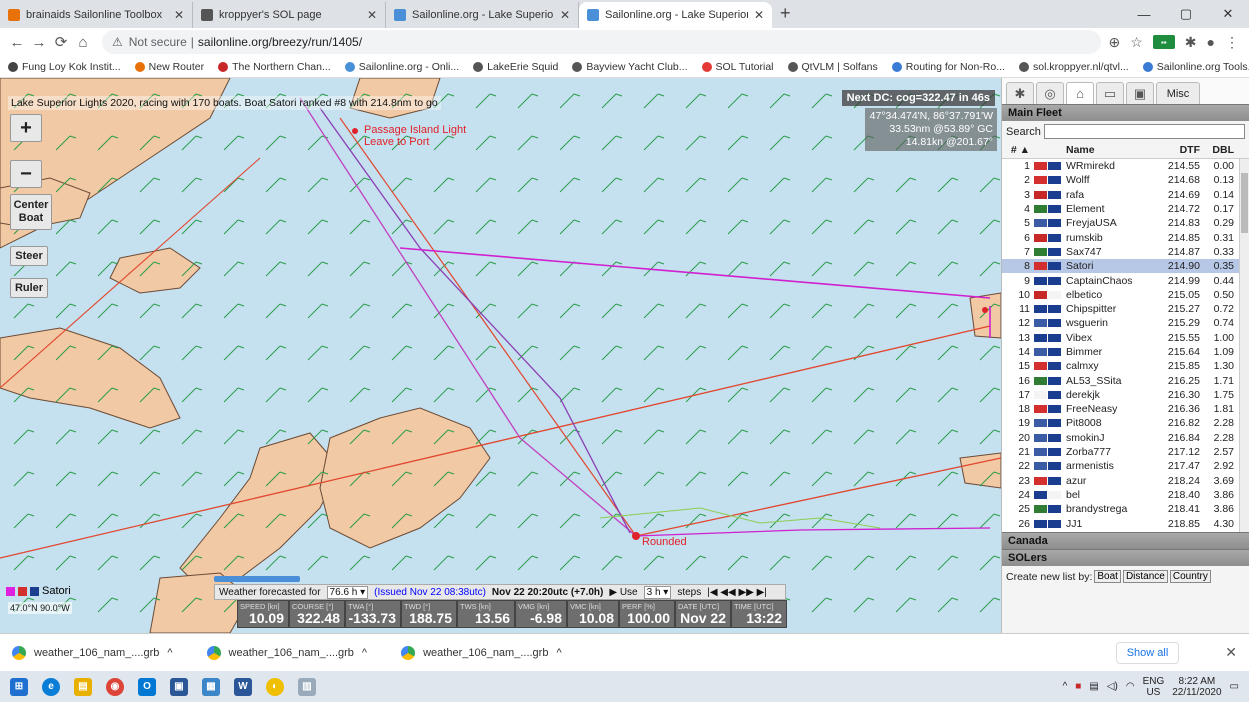 The height and width of the screenshot is (702, 1249). What do you see at coordinates (179, 686) in the screenshot?
I see `app-icon: ▣` at bounding box center [179, 686].